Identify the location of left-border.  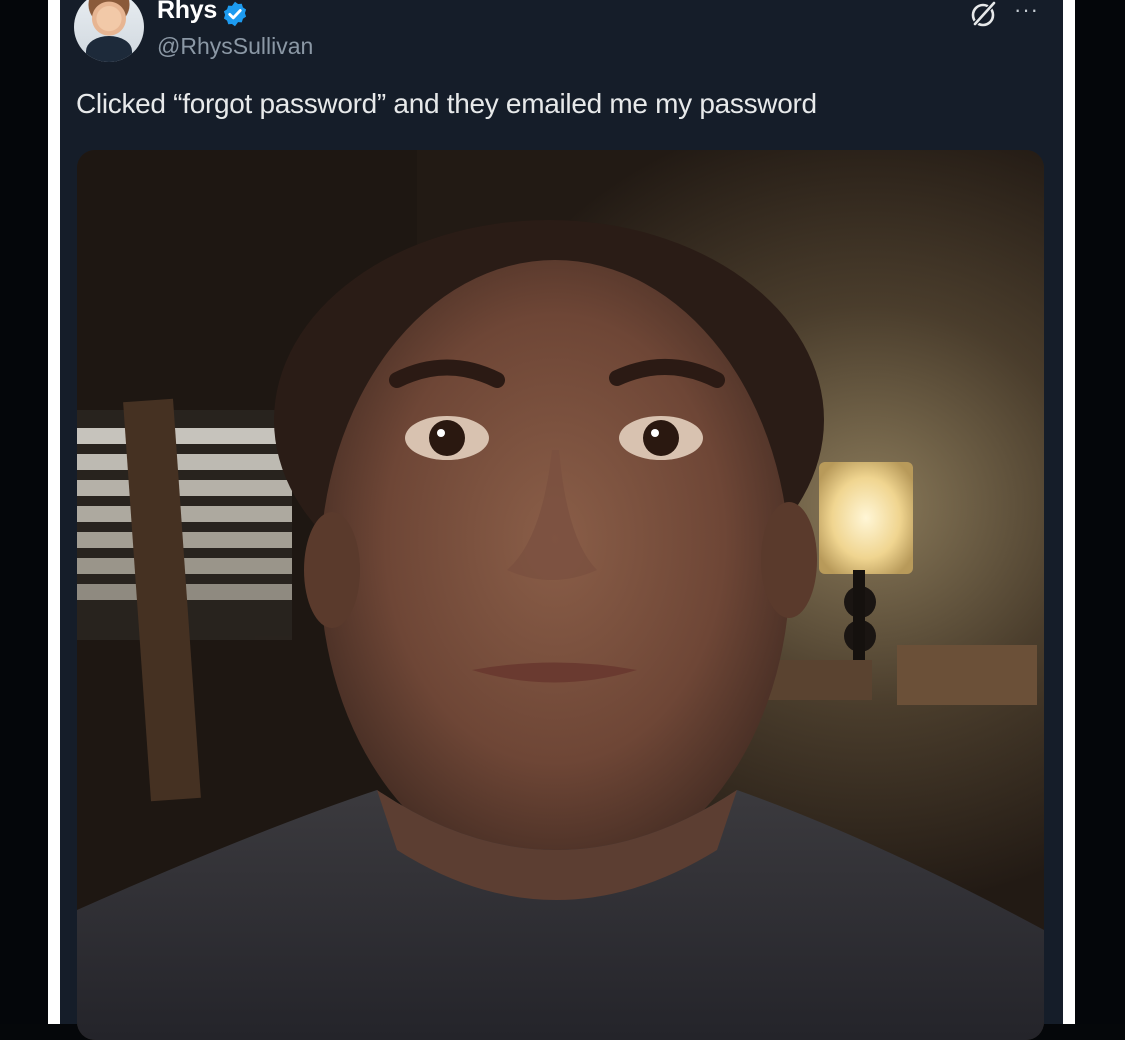
(54, 512).